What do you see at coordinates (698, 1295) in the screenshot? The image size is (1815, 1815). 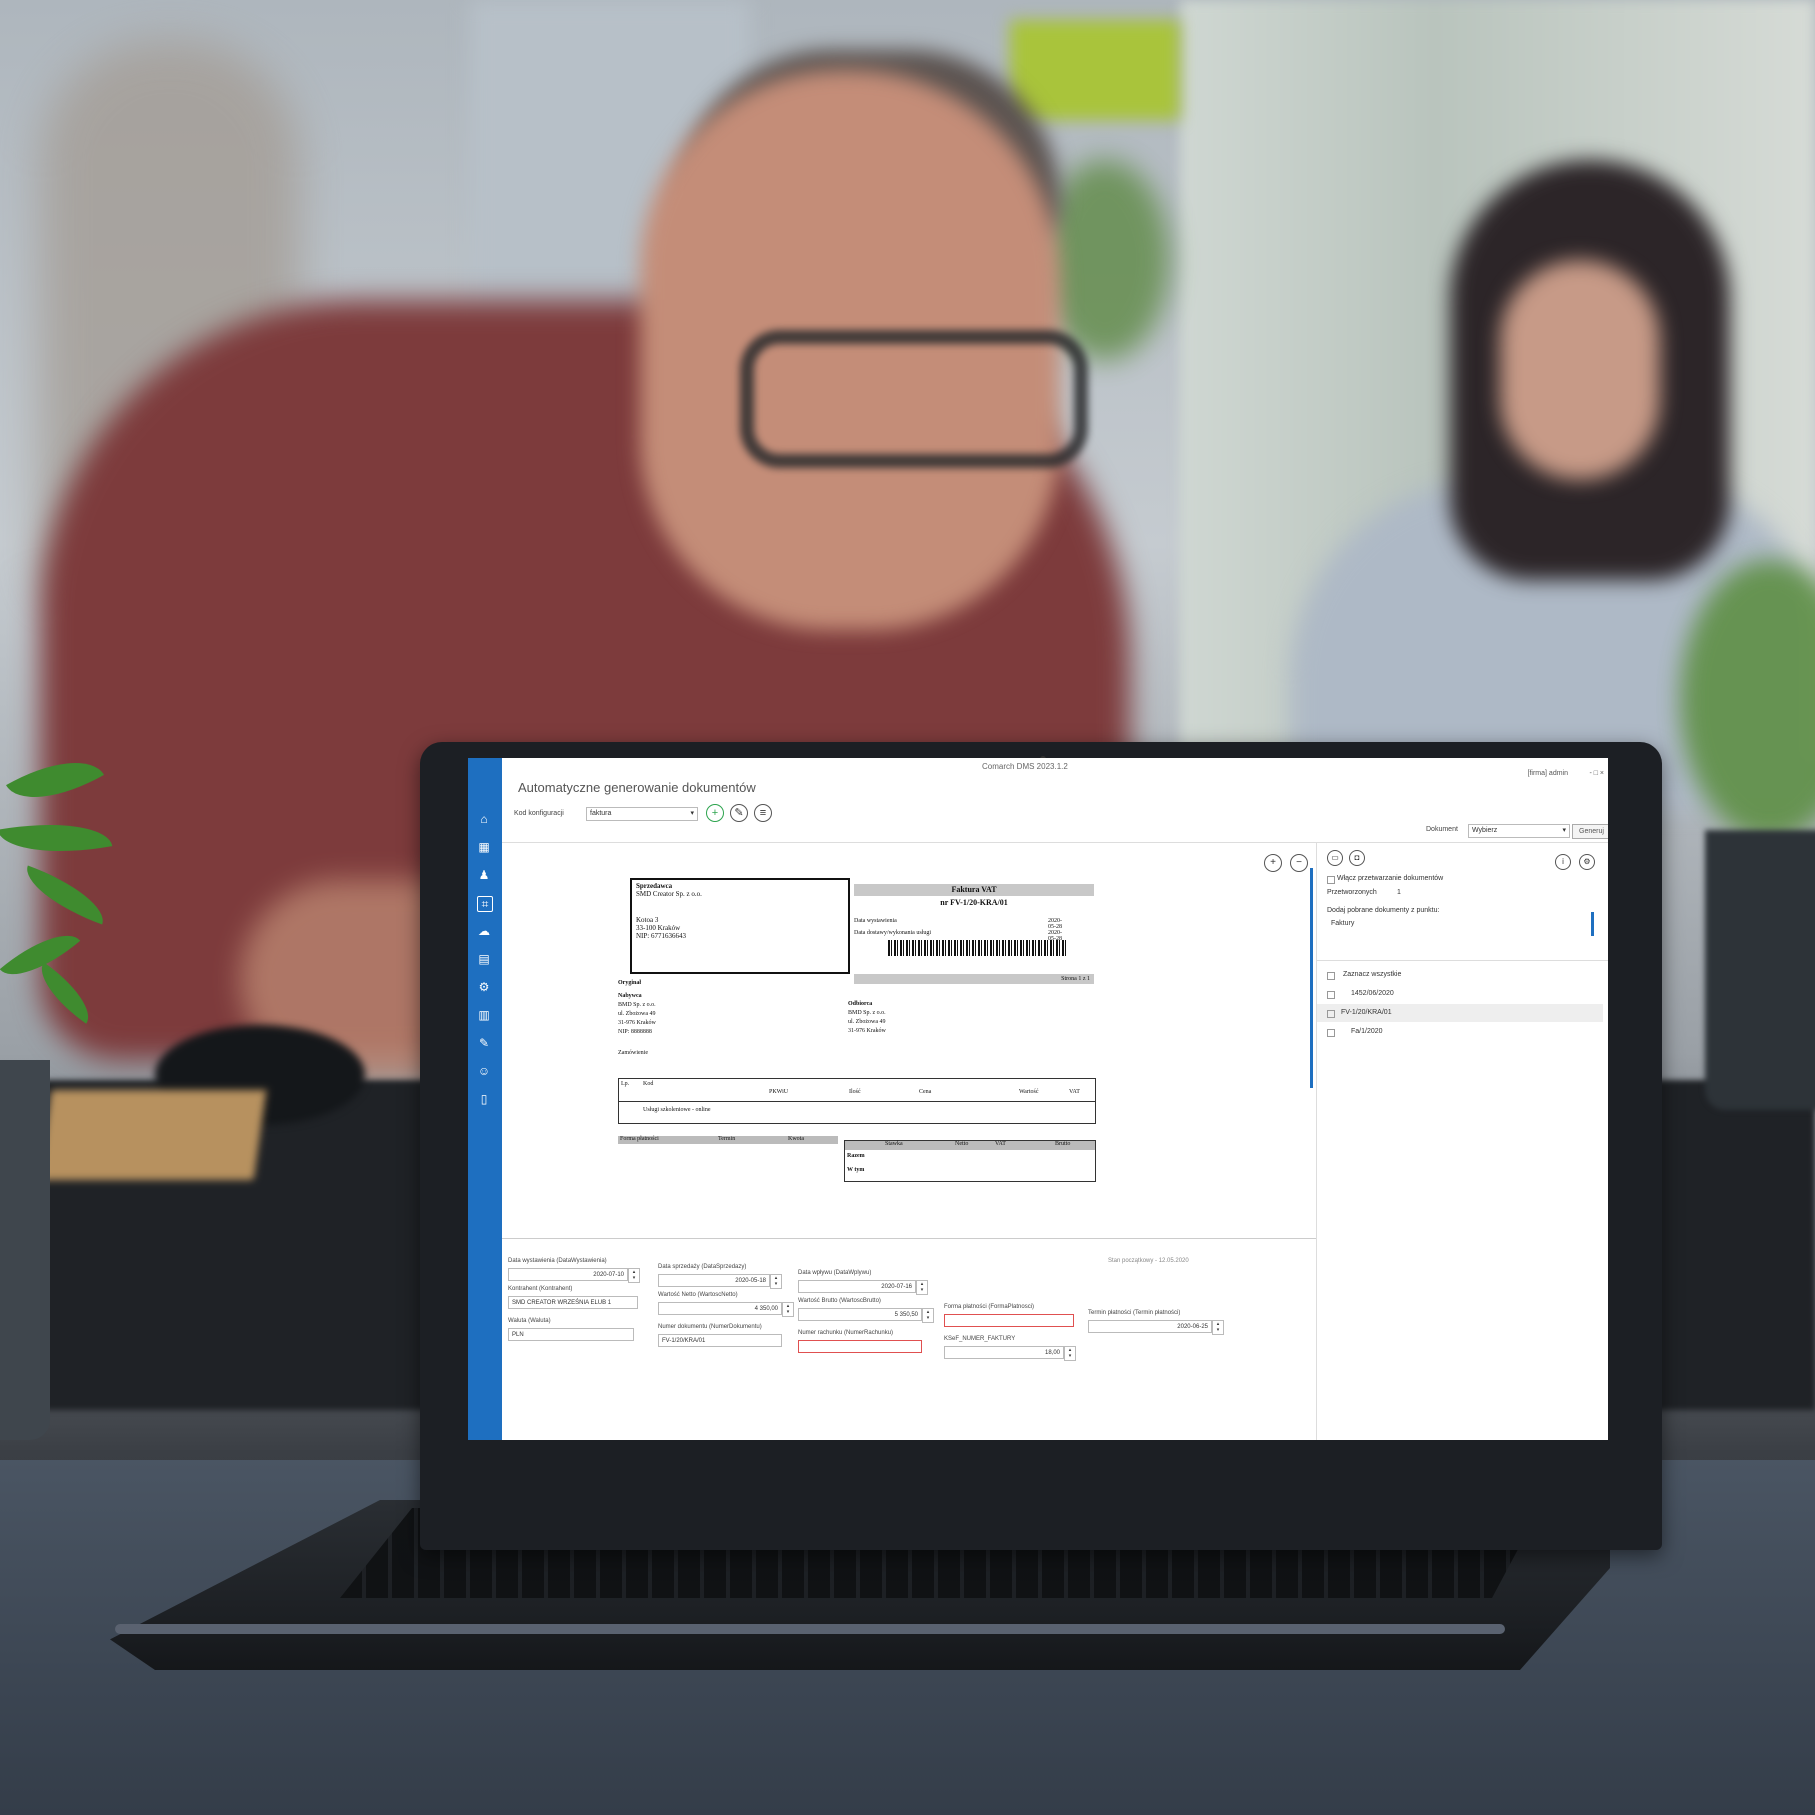 I see `net-field-label: Wartość Netto (WartoscNetto)` at bounding box center [698, 1295].